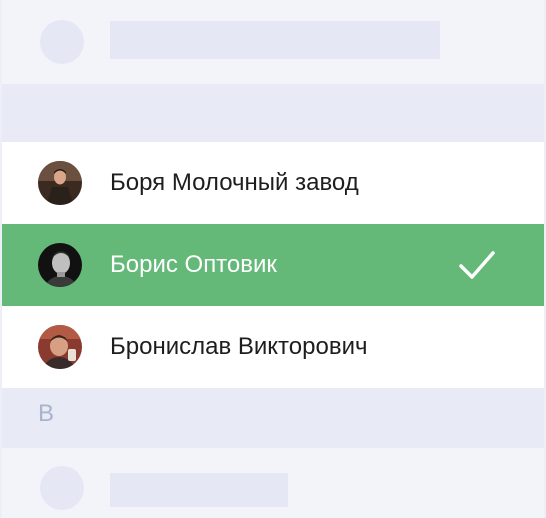  What do you see at coordinates (193, 264) in the screenshot?
I see `contact-name: Борис Оптовик` at bounding box center [193, 264].